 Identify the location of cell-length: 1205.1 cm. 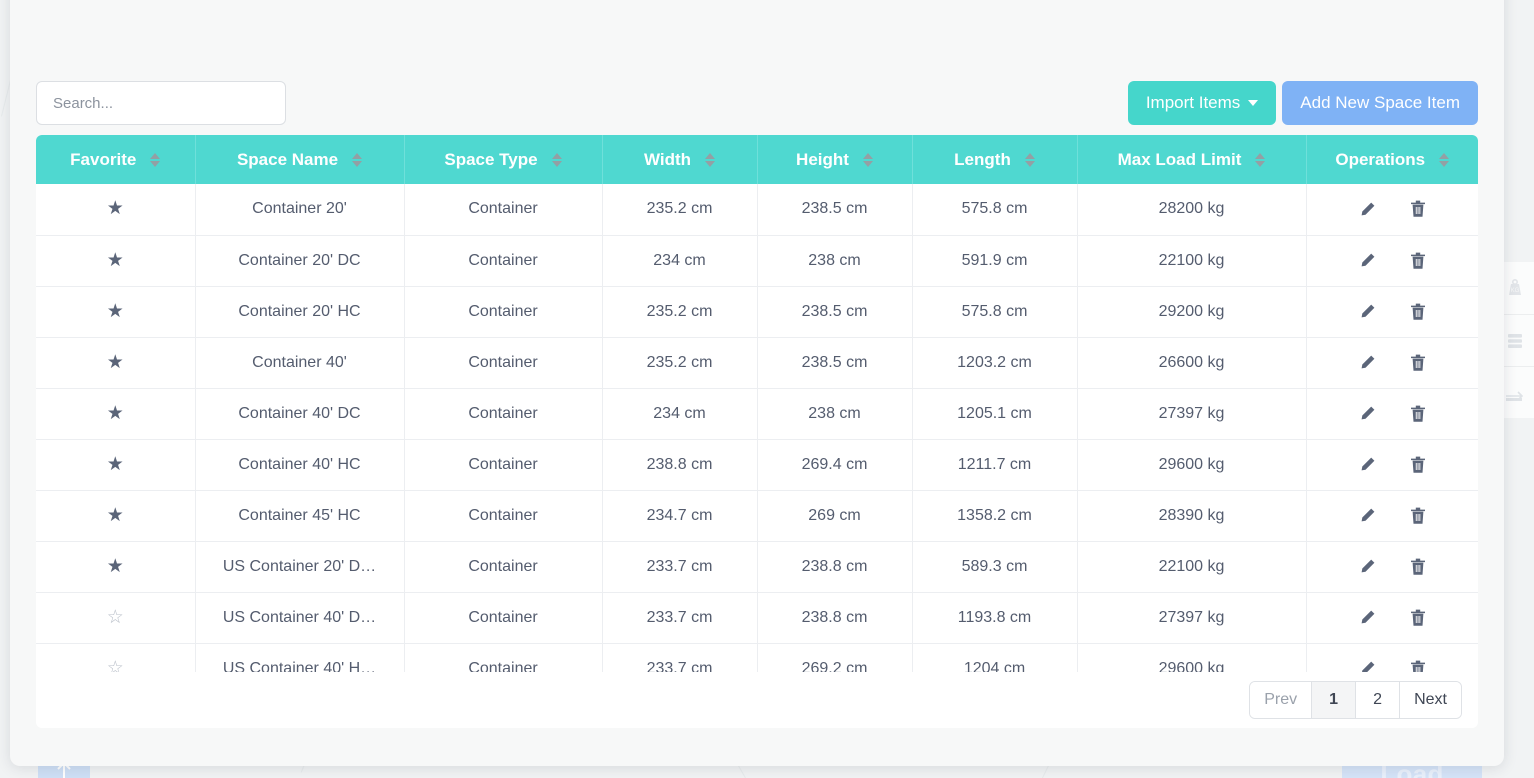
(995, 414).